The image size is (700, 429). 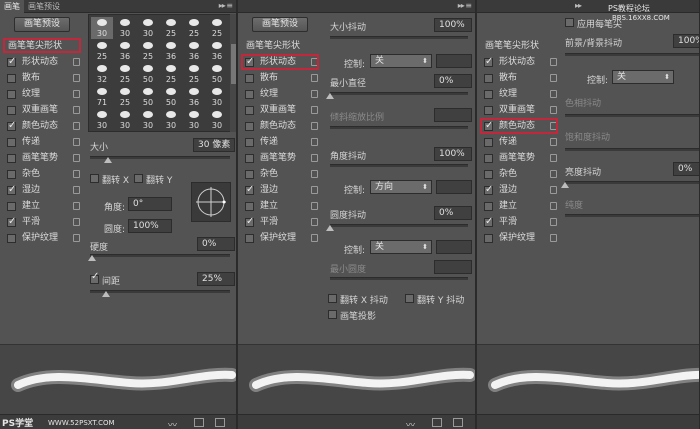 I want to click on hue-jitter-slider, so click(x=632, y=115).